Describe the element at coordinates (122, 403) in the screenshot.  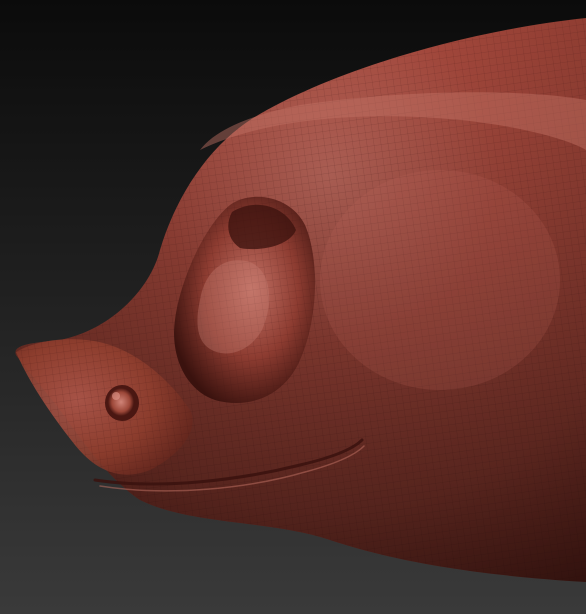
I see `nostril` at that location.